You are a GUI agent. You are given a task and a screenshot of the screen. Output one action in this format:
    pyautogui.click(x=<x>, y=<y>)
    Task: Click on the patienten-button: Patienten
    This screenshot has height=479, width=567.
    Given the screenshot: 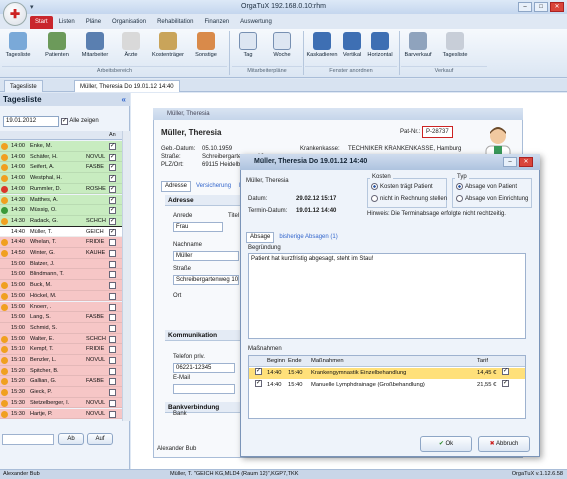 What is the action you would take?
    pyautogui.click(x=57, y=45)
    